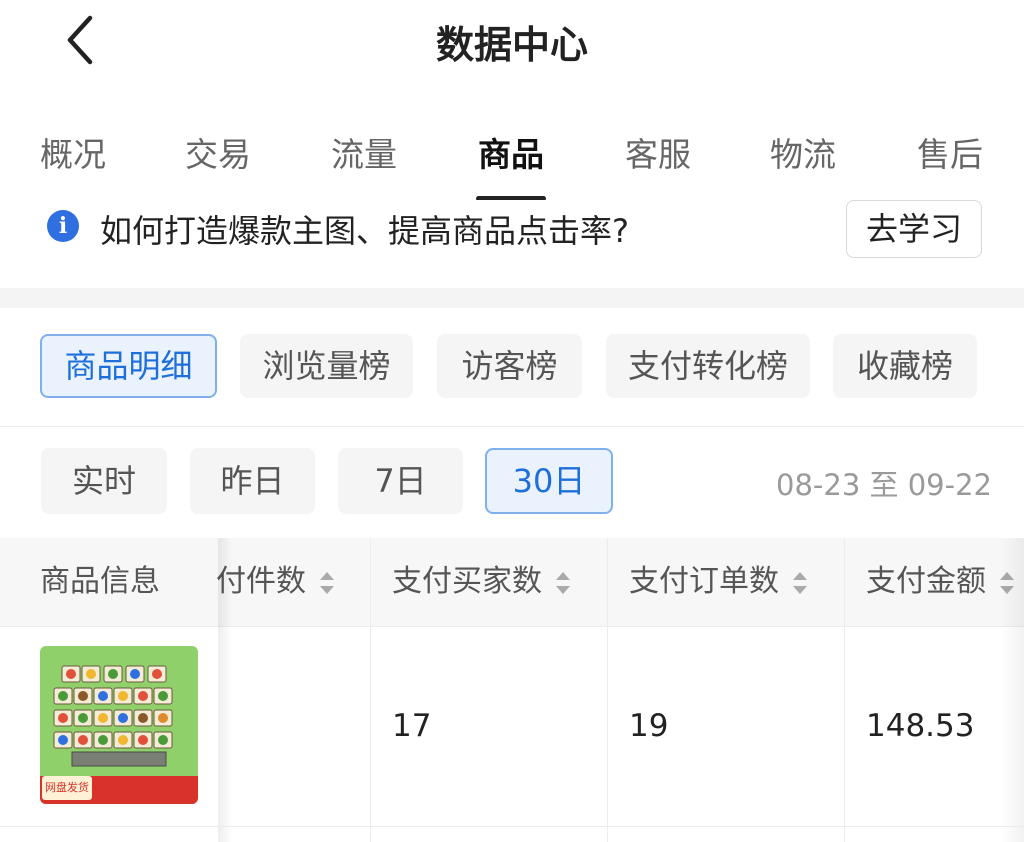 The height and width of the screenshot is (842, 1024). What do you see at coordinates (100, 581) in the screenshot?
I see `col-product-info: 商品信息` at bounding box center [100, 581].